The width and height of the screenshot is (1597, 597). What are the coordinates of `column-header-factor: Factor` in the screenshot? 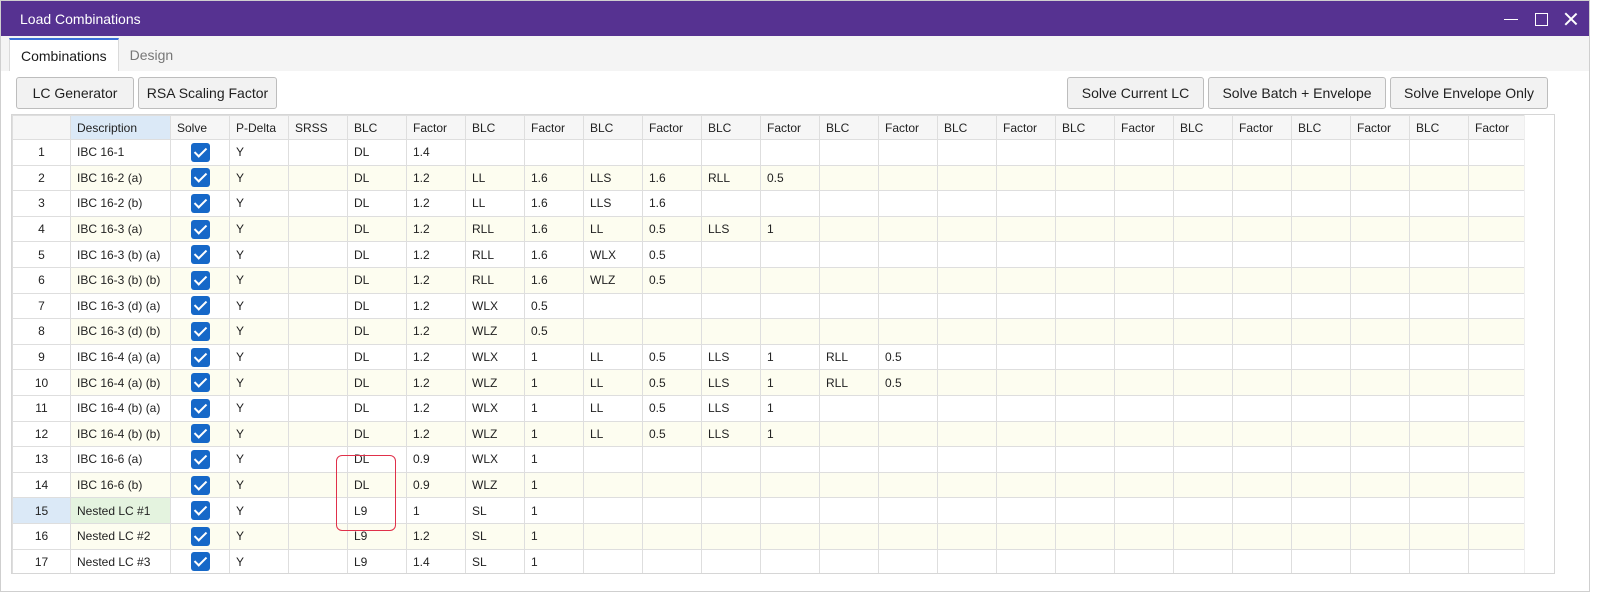 It's located at (1380, 127).